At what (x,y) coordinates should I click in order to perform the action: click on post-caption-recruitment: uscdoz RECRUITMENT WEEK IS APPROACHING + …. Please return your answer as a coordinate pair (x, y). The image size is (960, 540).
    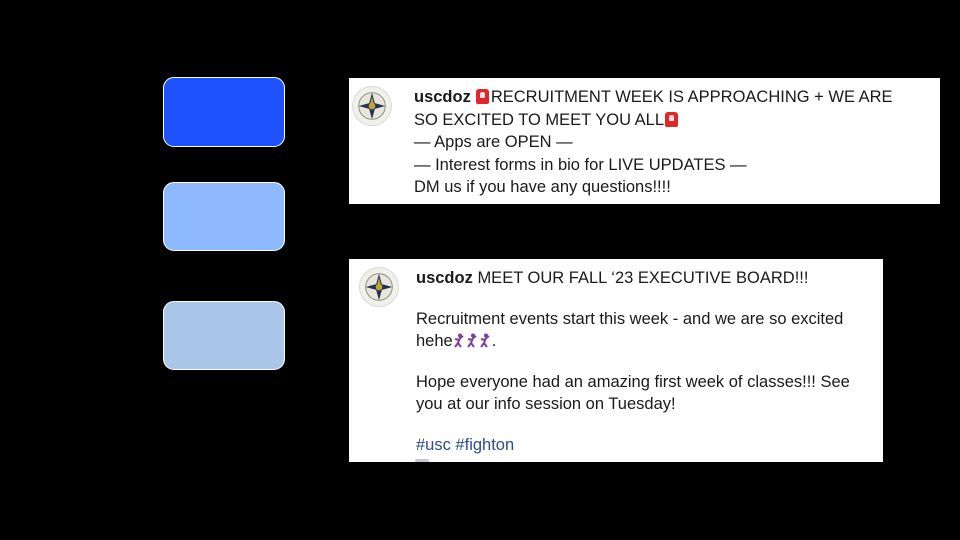
    Looking at the image, I should click on (644, 141).